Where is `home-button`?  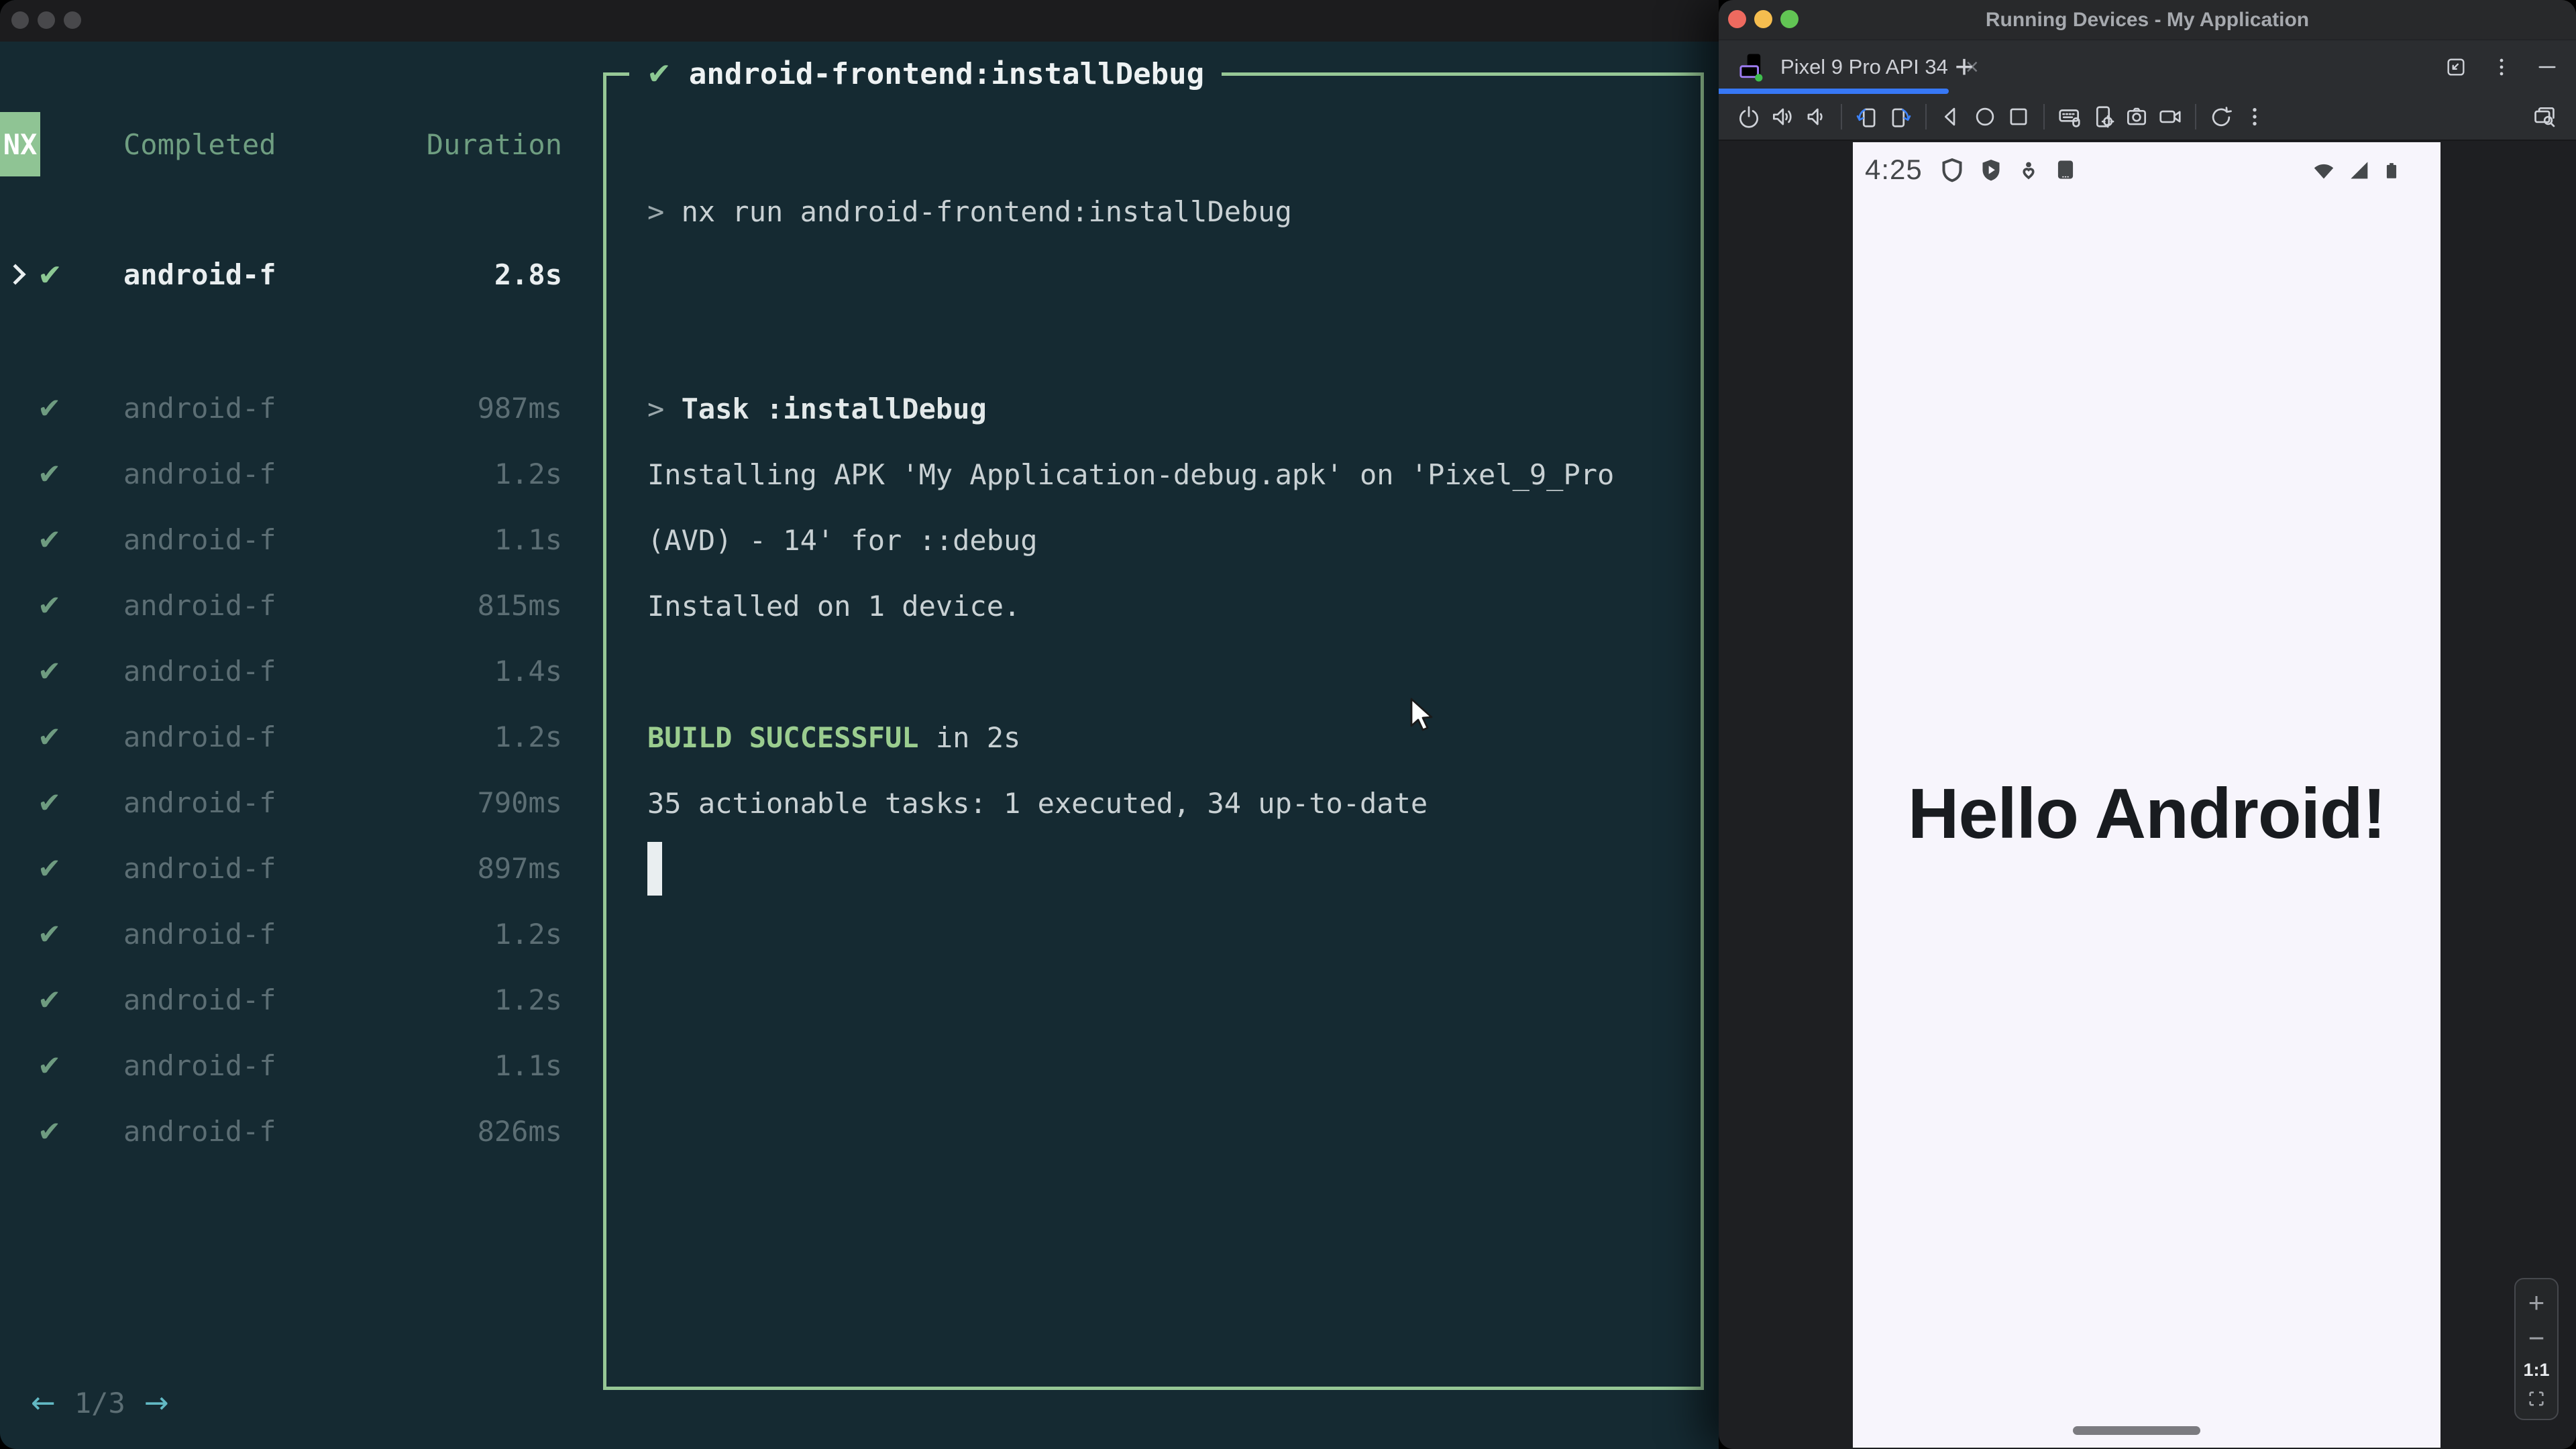 home-button is located at coordinates (1985, 116).